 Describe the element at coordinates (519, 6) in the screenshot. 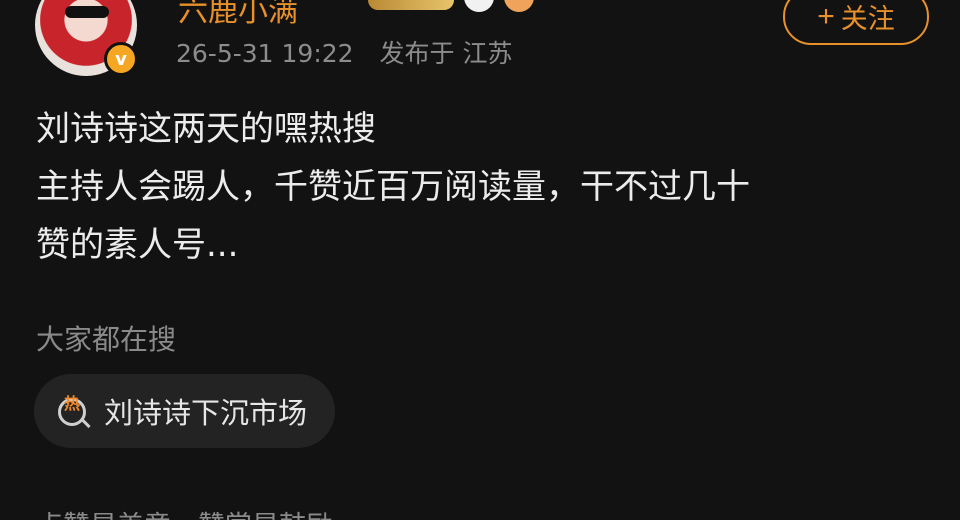

I see `fan-badge-icon` at that location.